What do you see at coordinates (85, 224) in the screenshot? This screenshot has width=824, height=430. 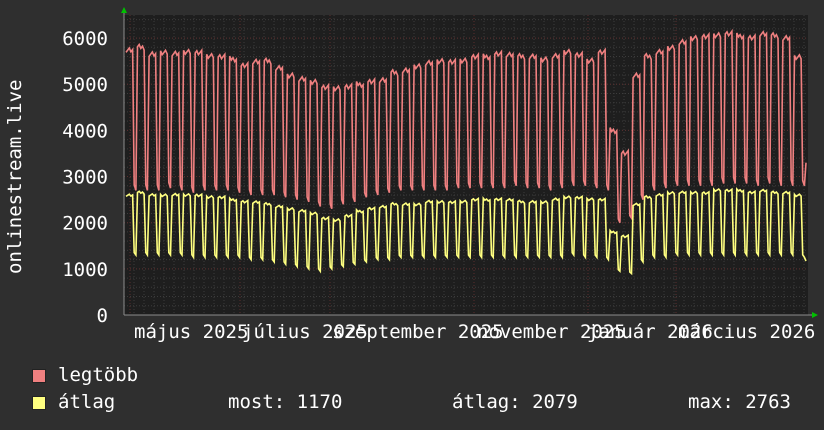 I see `y-tick-label: 2000` at bounding box center [85, 224].